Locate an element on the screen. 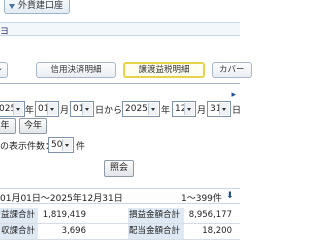  query-button: 照会 is located at coordinates (119, 168).